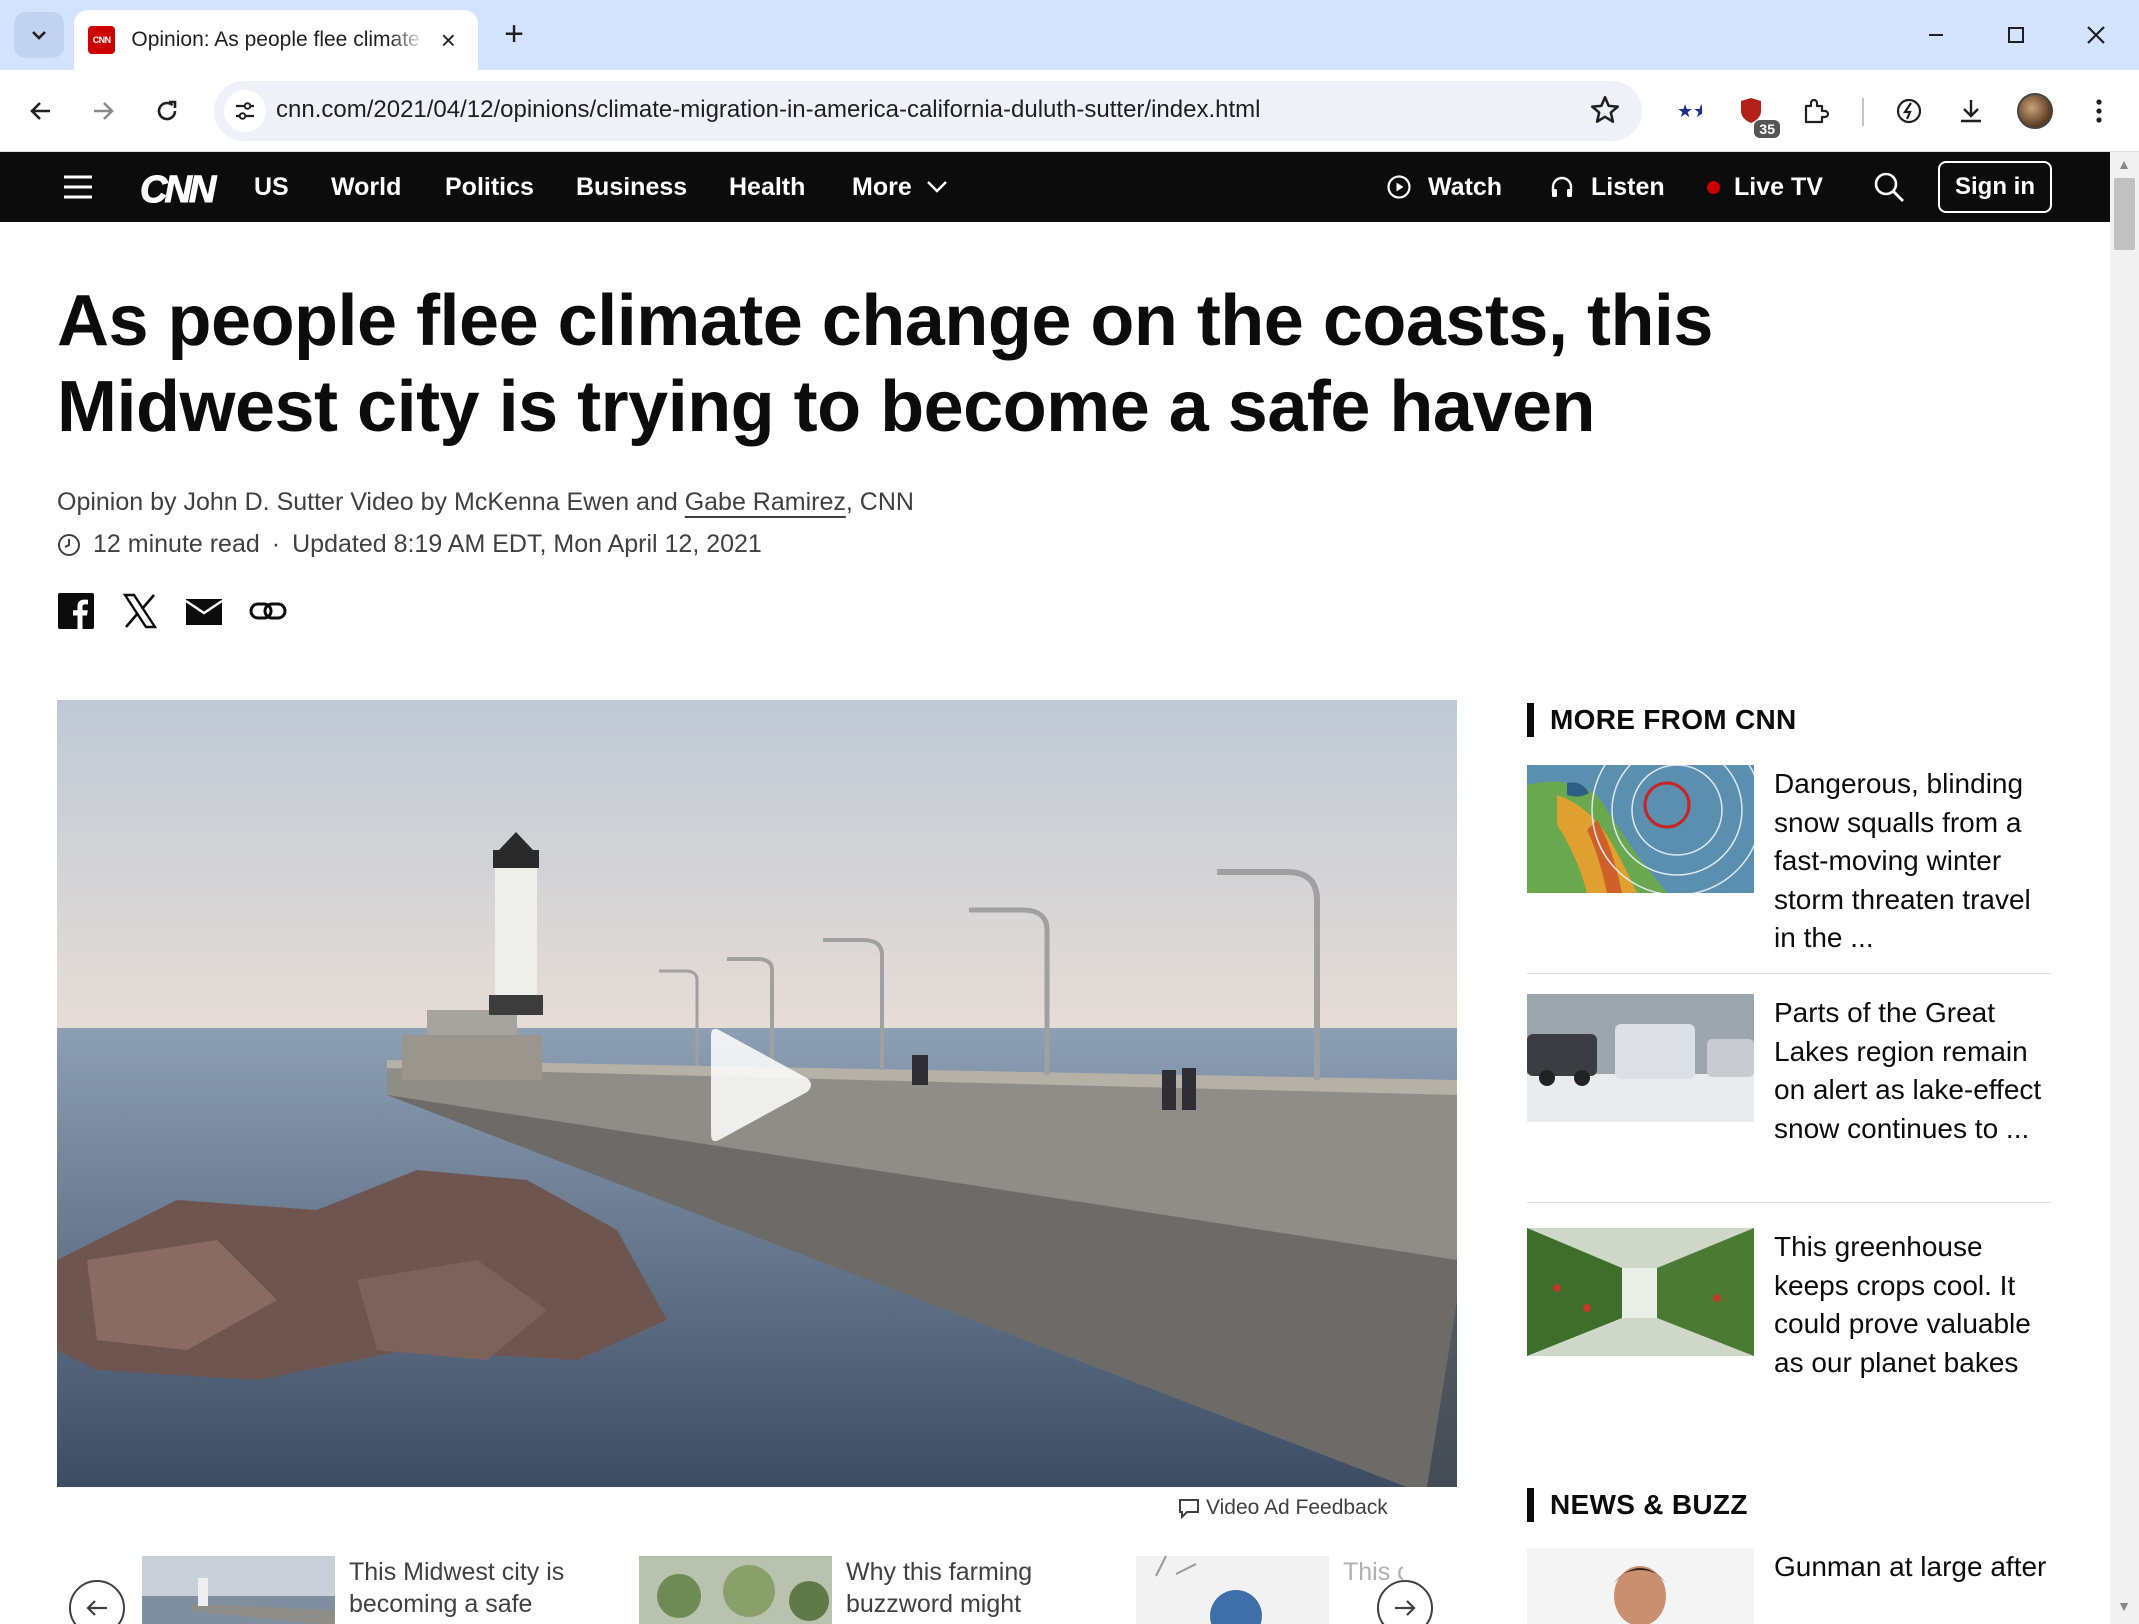 This screenshot has height=1624, width=2139. What do you see at coordinates (177, 190) in the screenshot?
I see `cnn-logo: CNN` at bounding box center [177, 190].